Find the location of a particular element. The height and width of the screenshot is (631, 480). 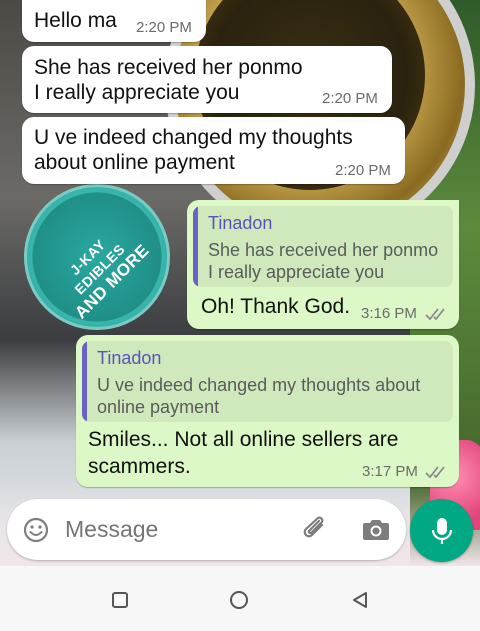

message-text: Hello ma is located at coordinates (75, 20).